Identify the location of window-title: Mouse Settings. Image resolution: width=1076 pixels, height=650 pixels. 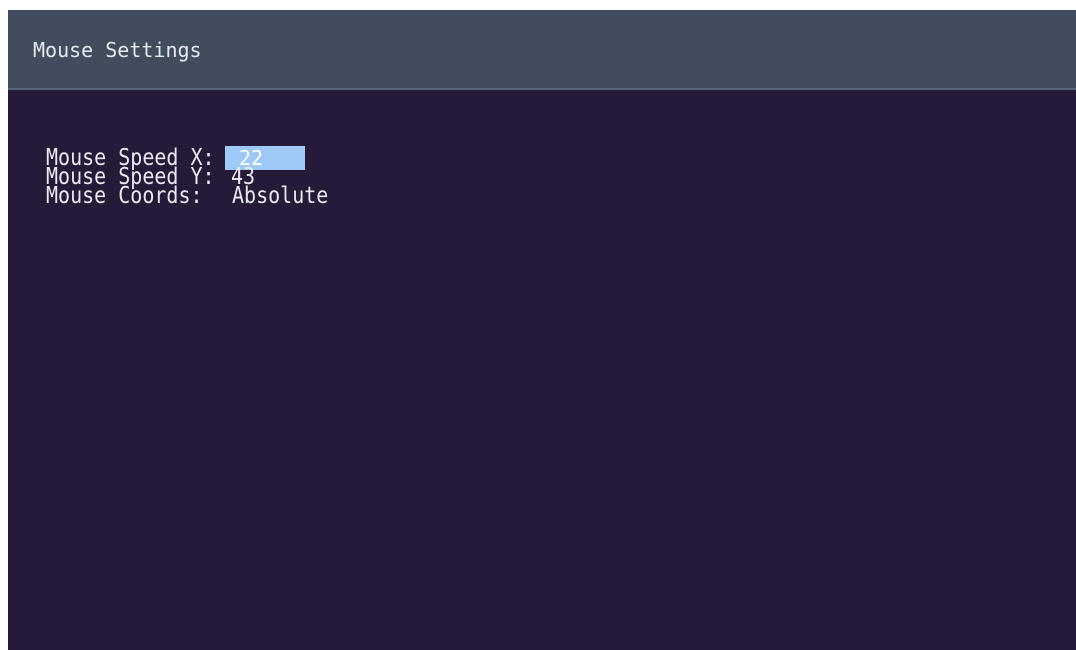
(117, 50).